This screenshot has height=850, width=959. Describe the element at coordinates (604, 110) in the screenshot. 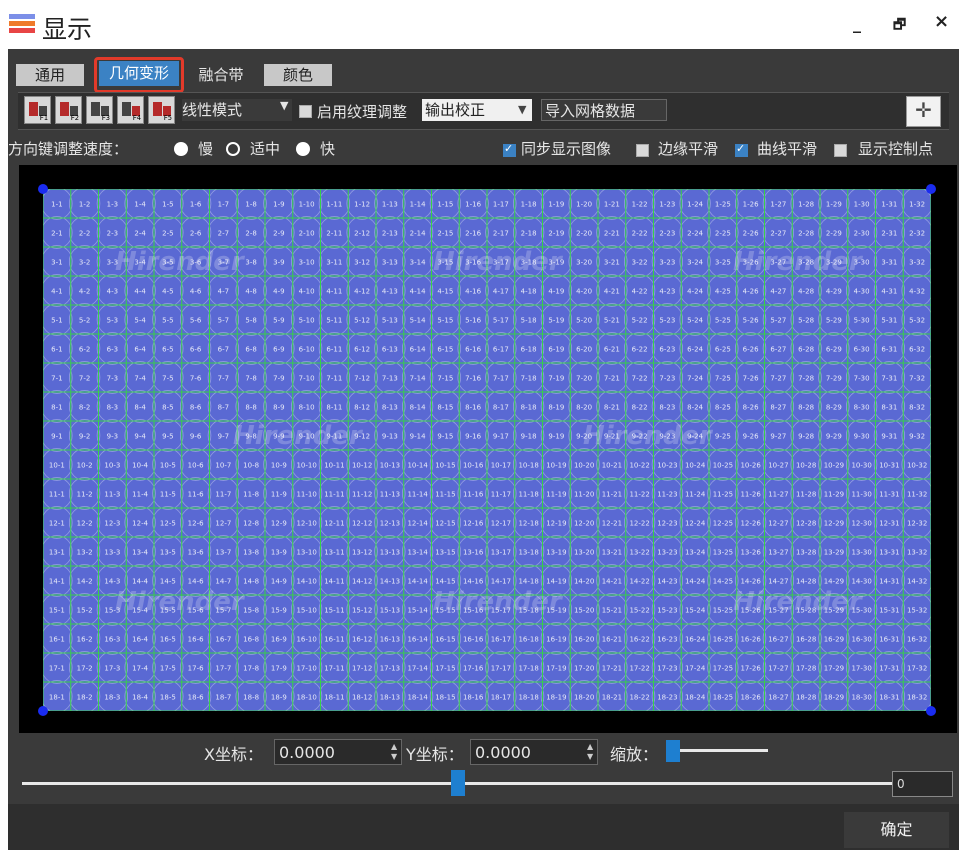

I see `import-grid-button: 导入网格数据` at that location.